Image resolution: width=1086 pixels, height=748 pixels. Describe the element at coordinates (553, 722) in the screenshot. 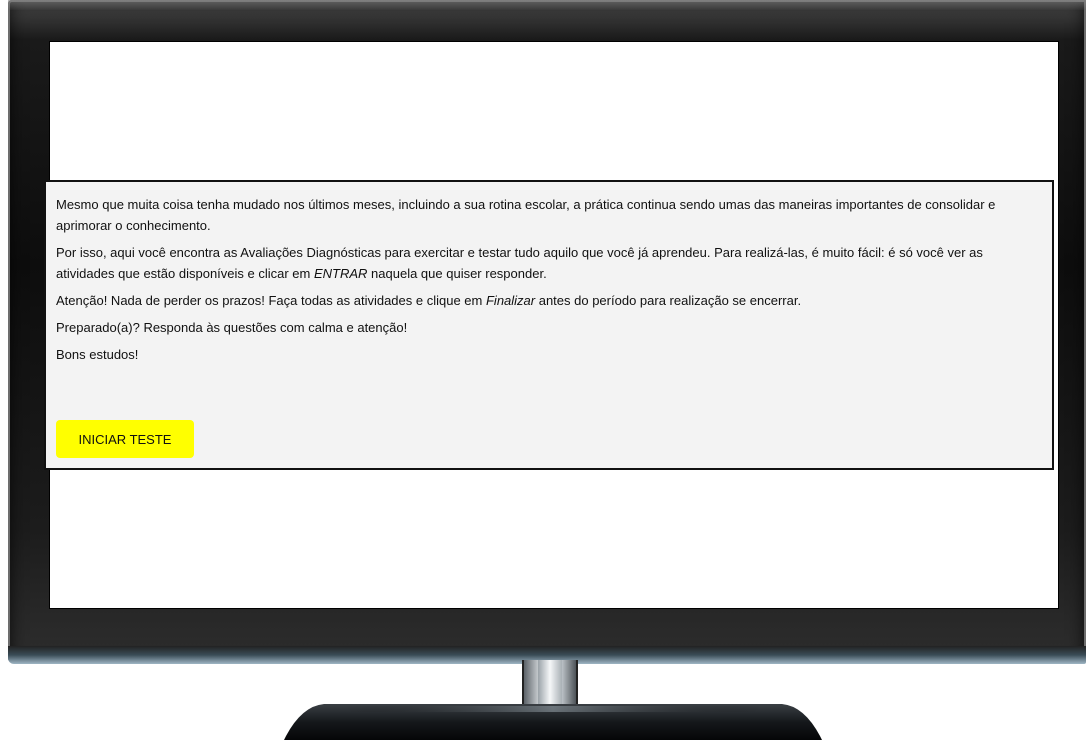

I see `monitor-stand-base` at that location.